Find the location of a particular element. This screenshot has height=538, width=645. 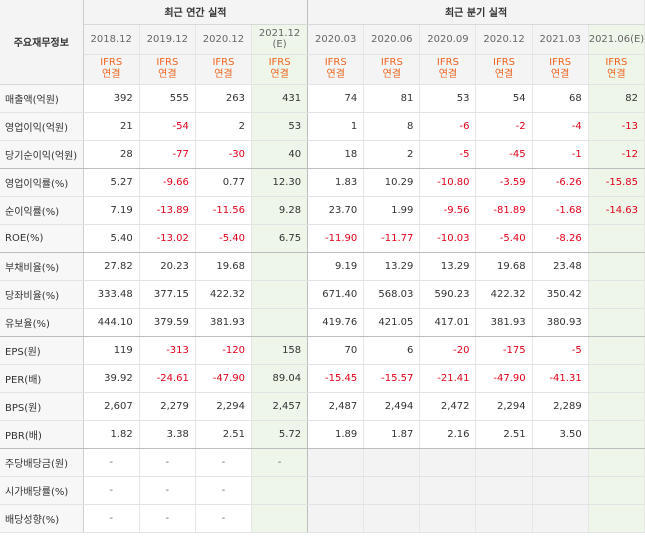

table-cell: 6.75 is located at coordinates (280, 238).